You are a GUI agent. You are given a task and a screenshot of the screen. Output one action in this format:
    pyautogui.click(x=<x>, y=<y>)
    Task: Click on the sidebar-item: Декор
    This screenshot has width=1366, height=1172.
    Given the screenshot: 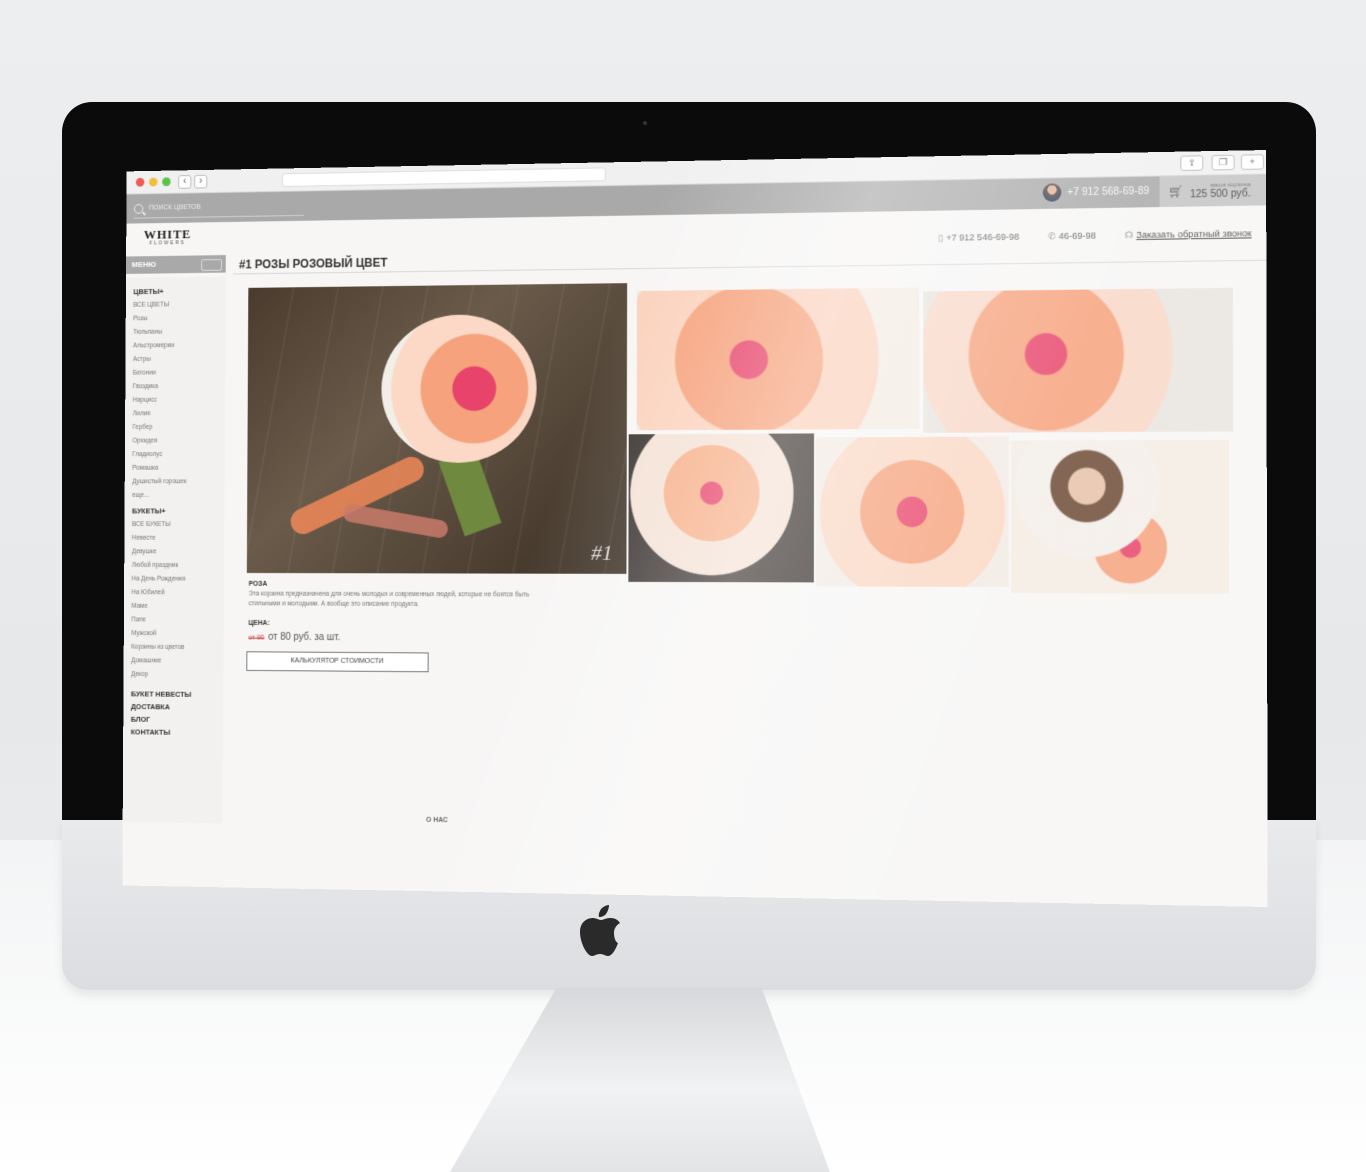 What is the action you would take?
    pyautogui.click(x=177, y=675)
    